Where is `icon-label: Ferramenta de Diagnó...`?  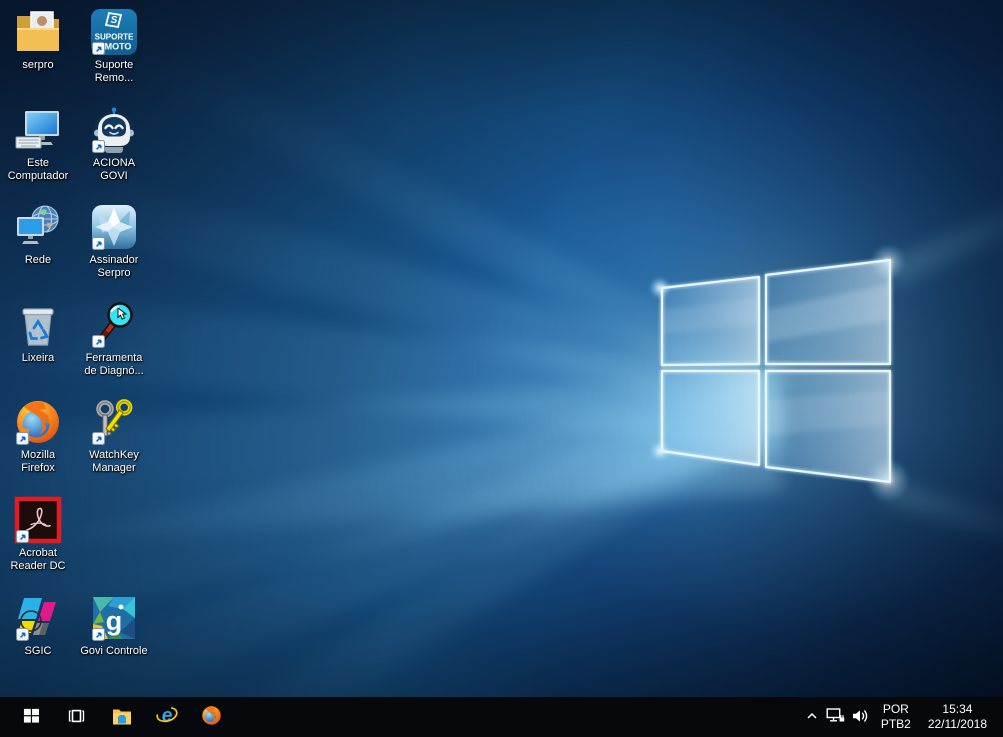
icon-label: Ferramenta de Diagnó... is located at coordinates (114, 364).